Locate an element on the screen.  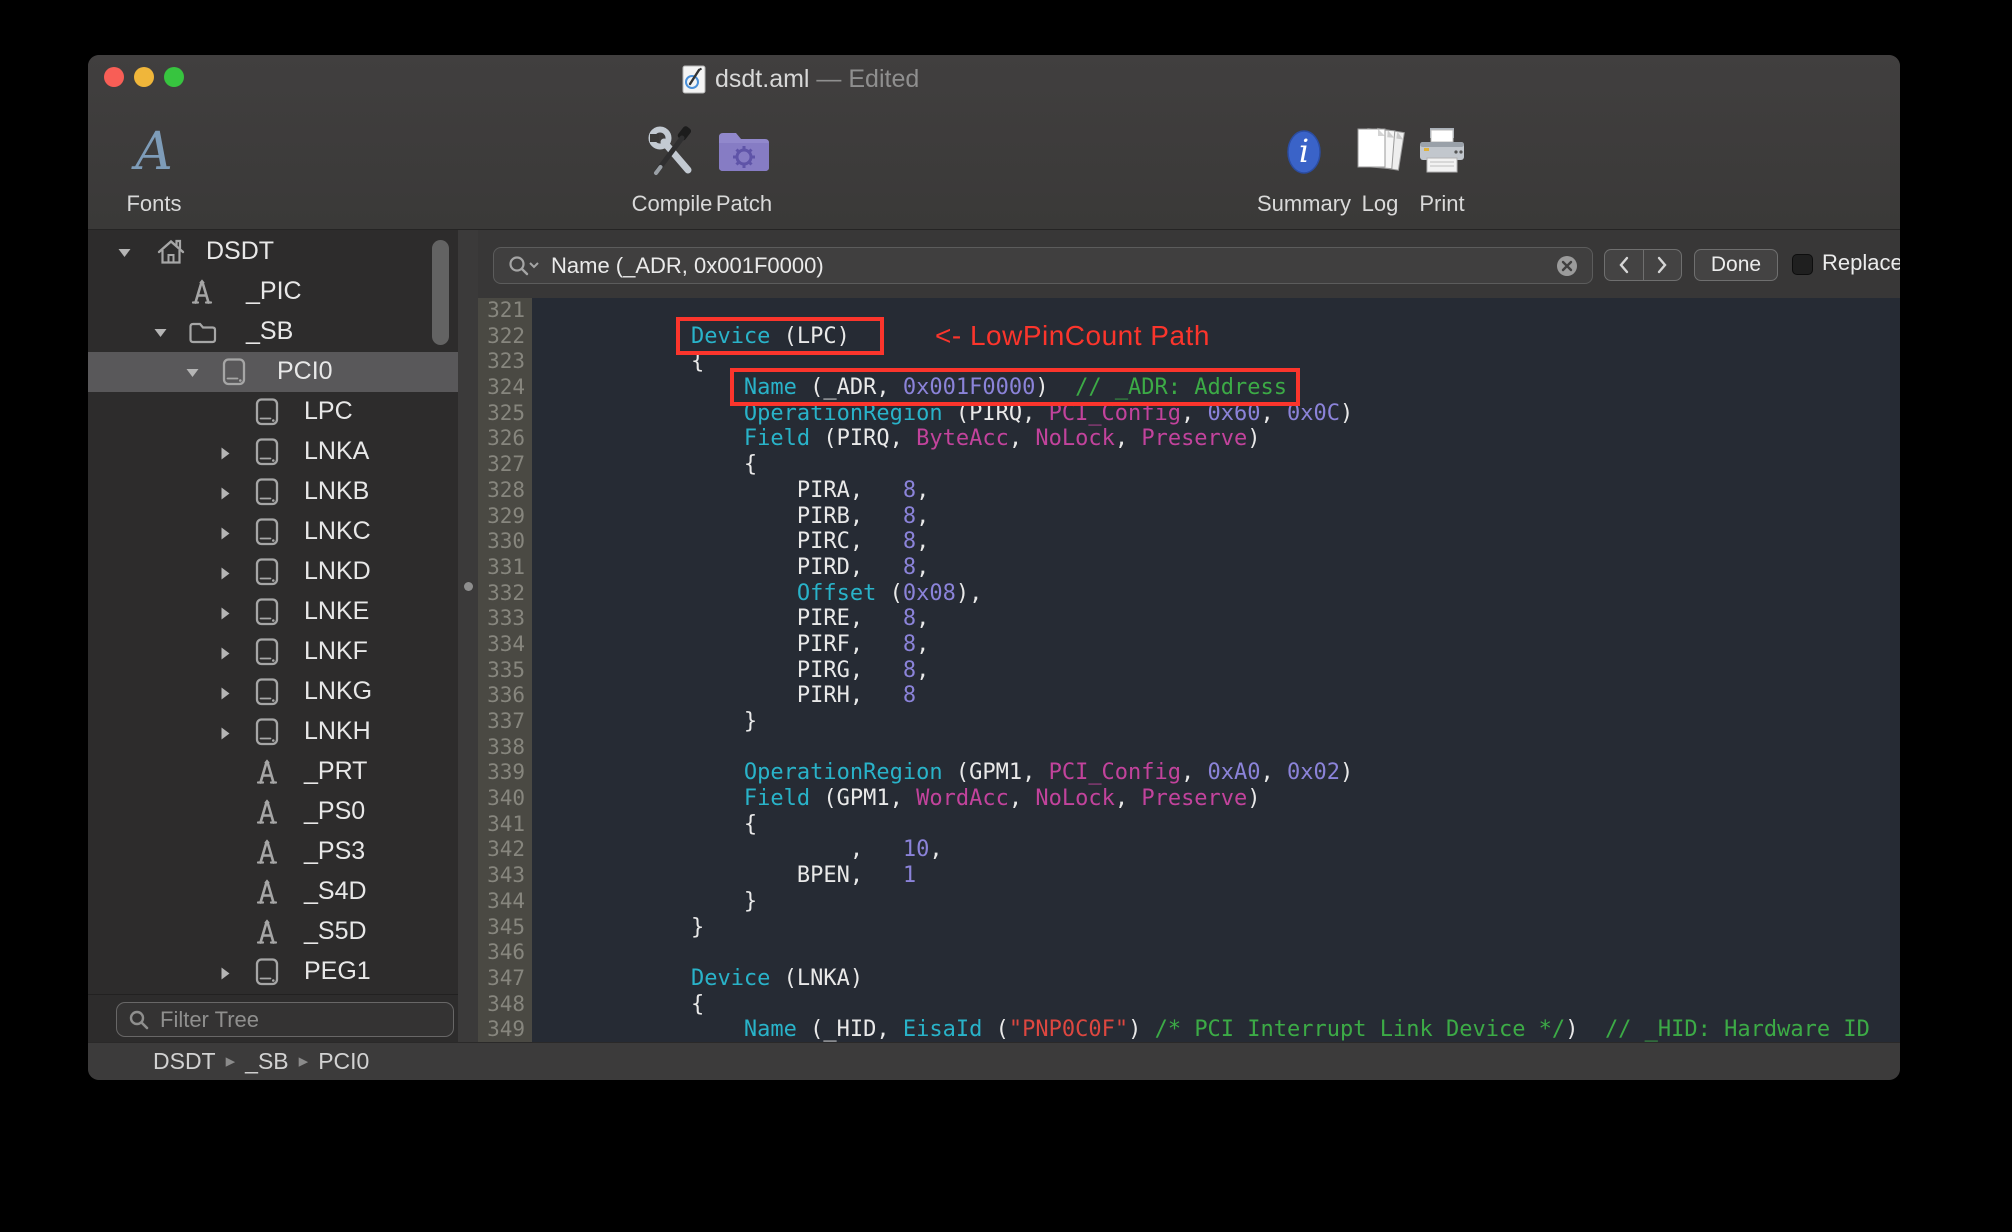
search-icon is located at coordinates (139, 1020).